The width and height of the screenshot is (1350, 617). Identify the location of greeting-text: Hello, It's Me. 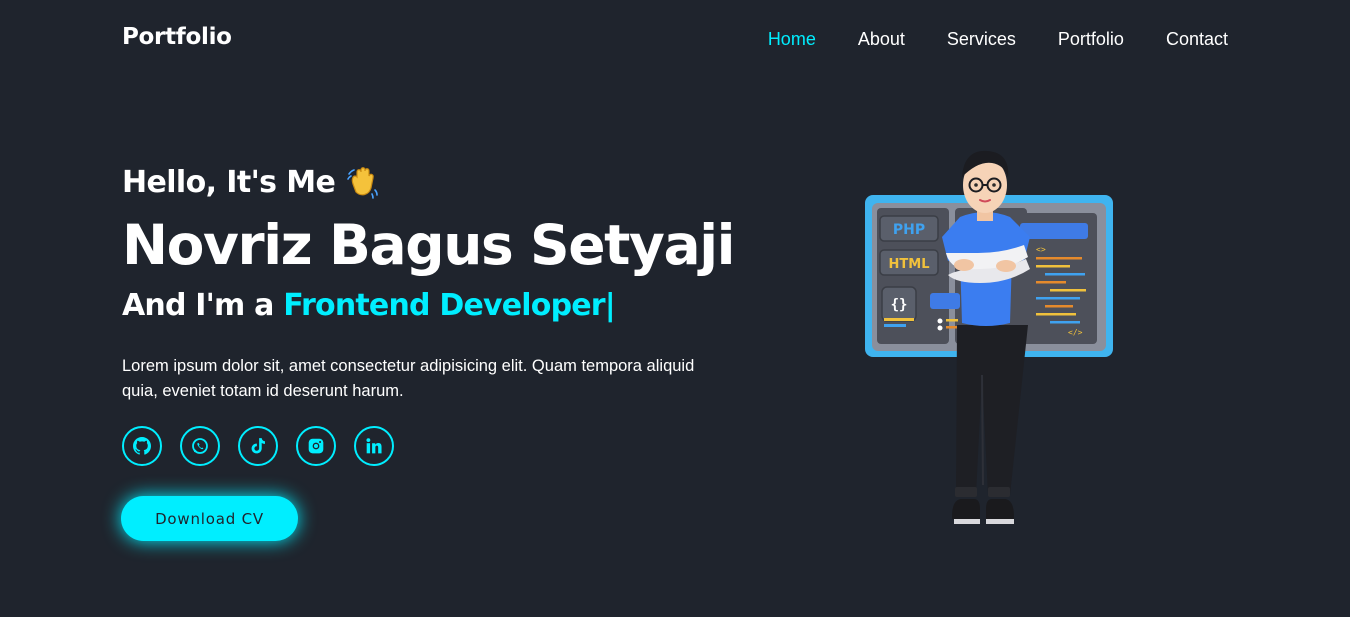
(229, 182).